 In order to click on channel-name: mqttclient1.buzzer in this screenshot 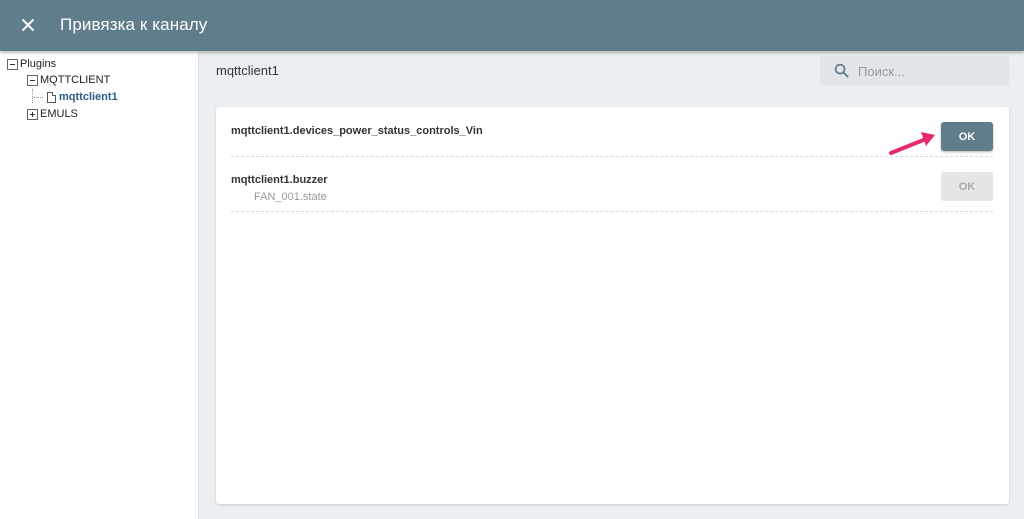, I will do `click(279, 180)`.